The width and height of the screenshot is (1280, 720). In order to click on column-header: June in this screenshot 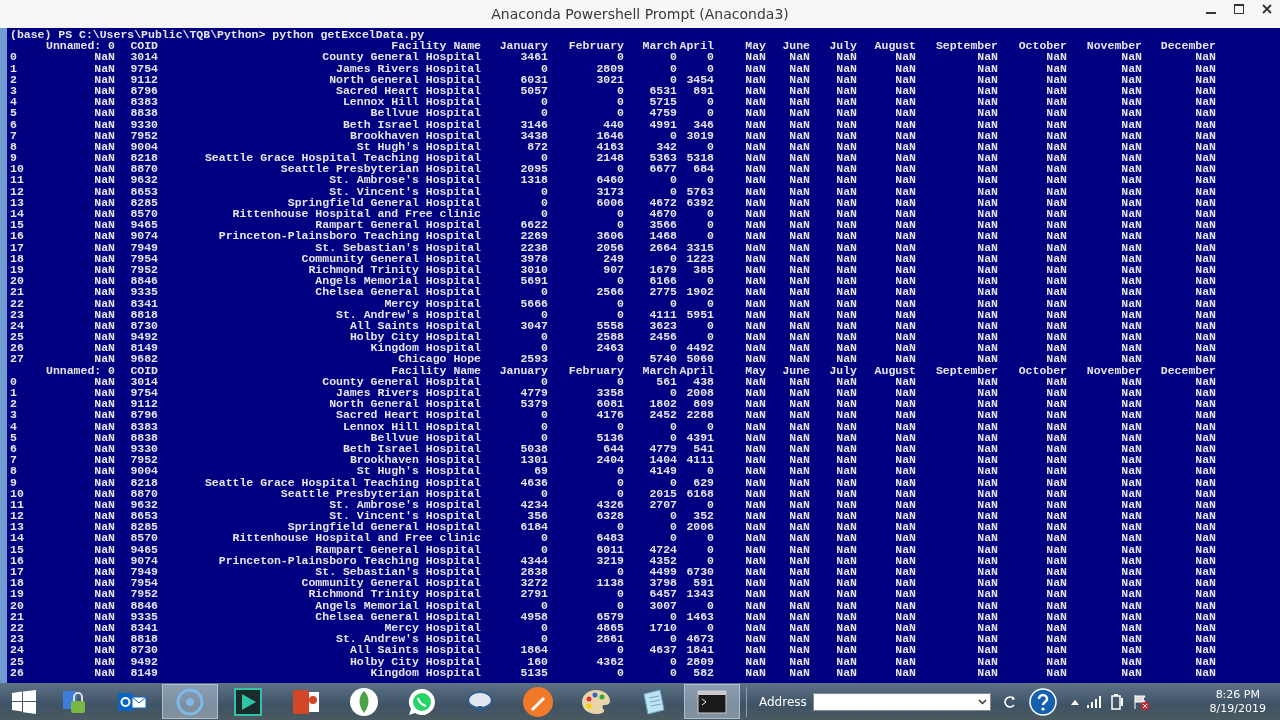, I will do `click(795, 46)`.